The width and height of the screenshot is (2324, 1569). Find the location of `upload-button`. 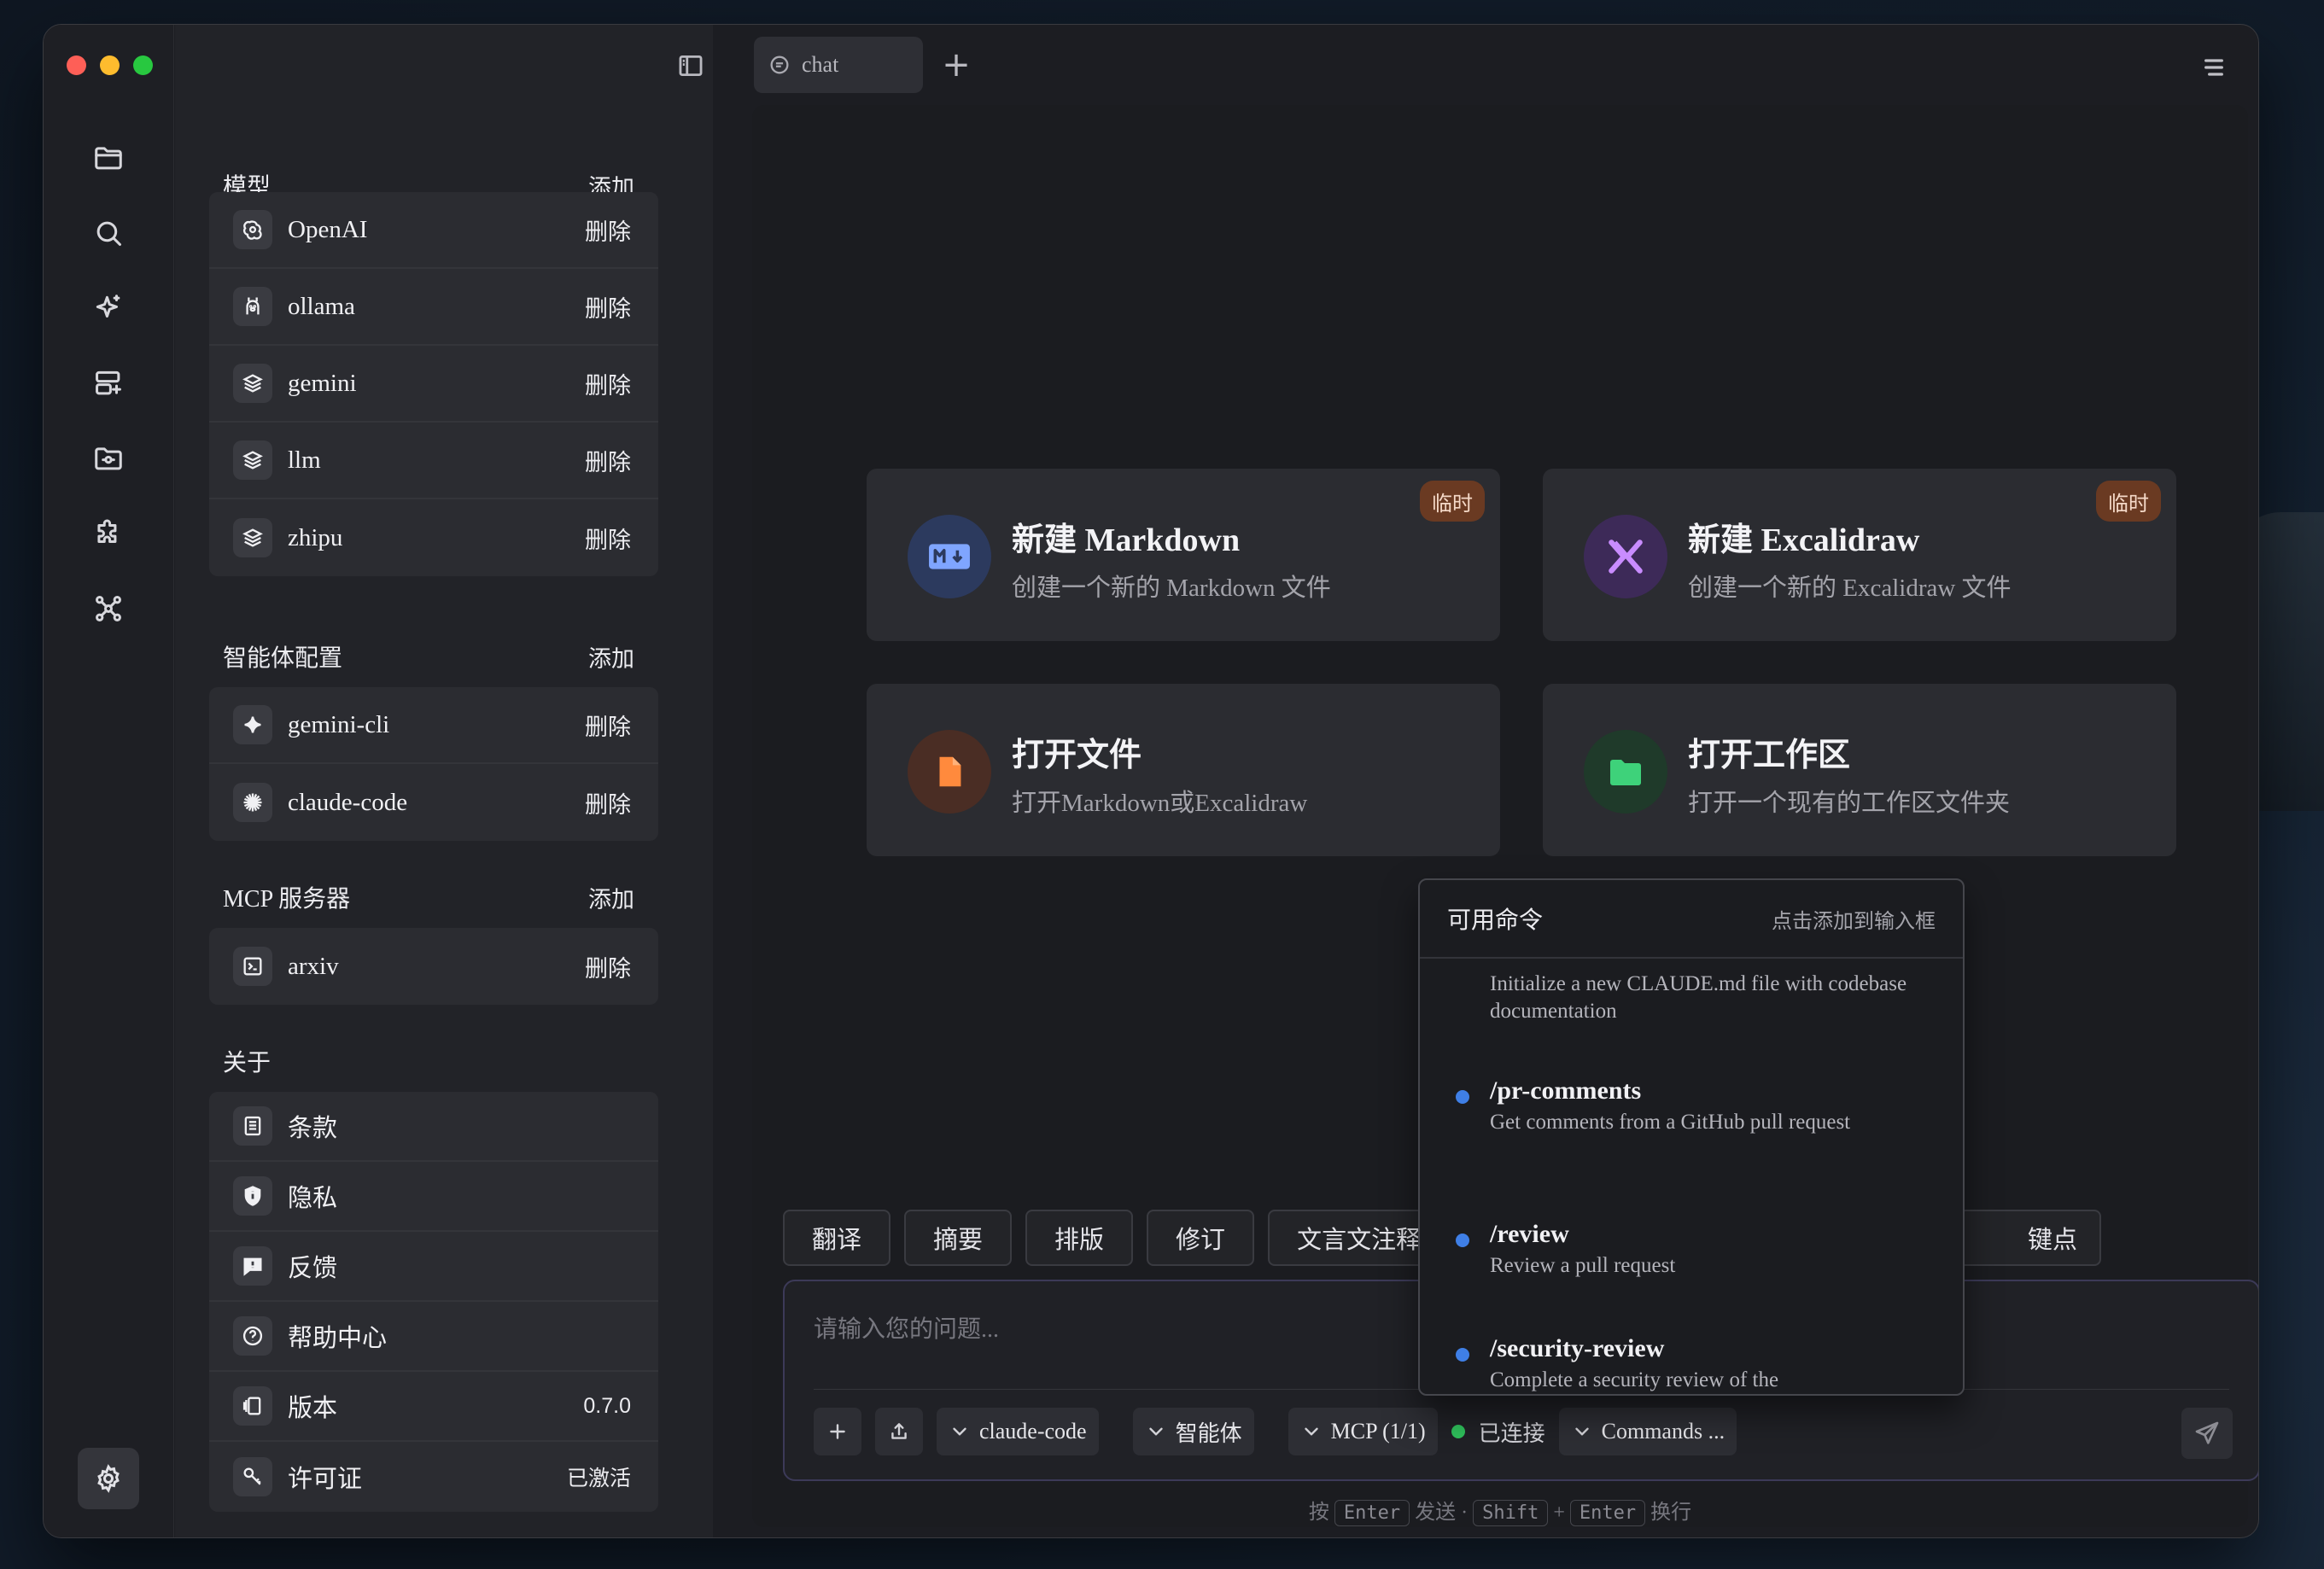

upload-button is located at coordinates (899, 1432).